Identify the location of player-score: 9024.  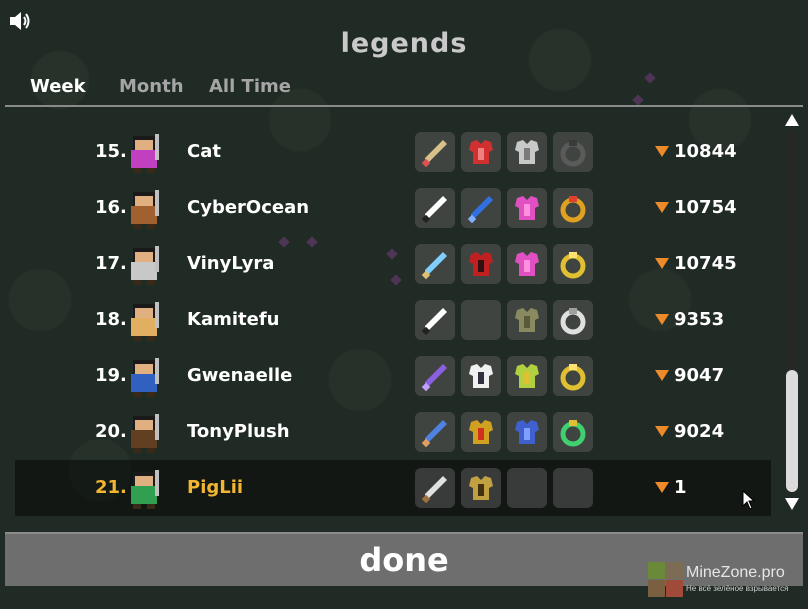
(689, 431).